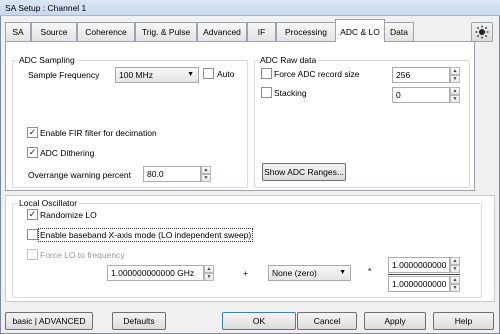 This screenshot has height=334, width=500. What do you see at coordinates (463, 321) in the screenshot?
I see `help-button: Help` at bounding box center [463, 321].